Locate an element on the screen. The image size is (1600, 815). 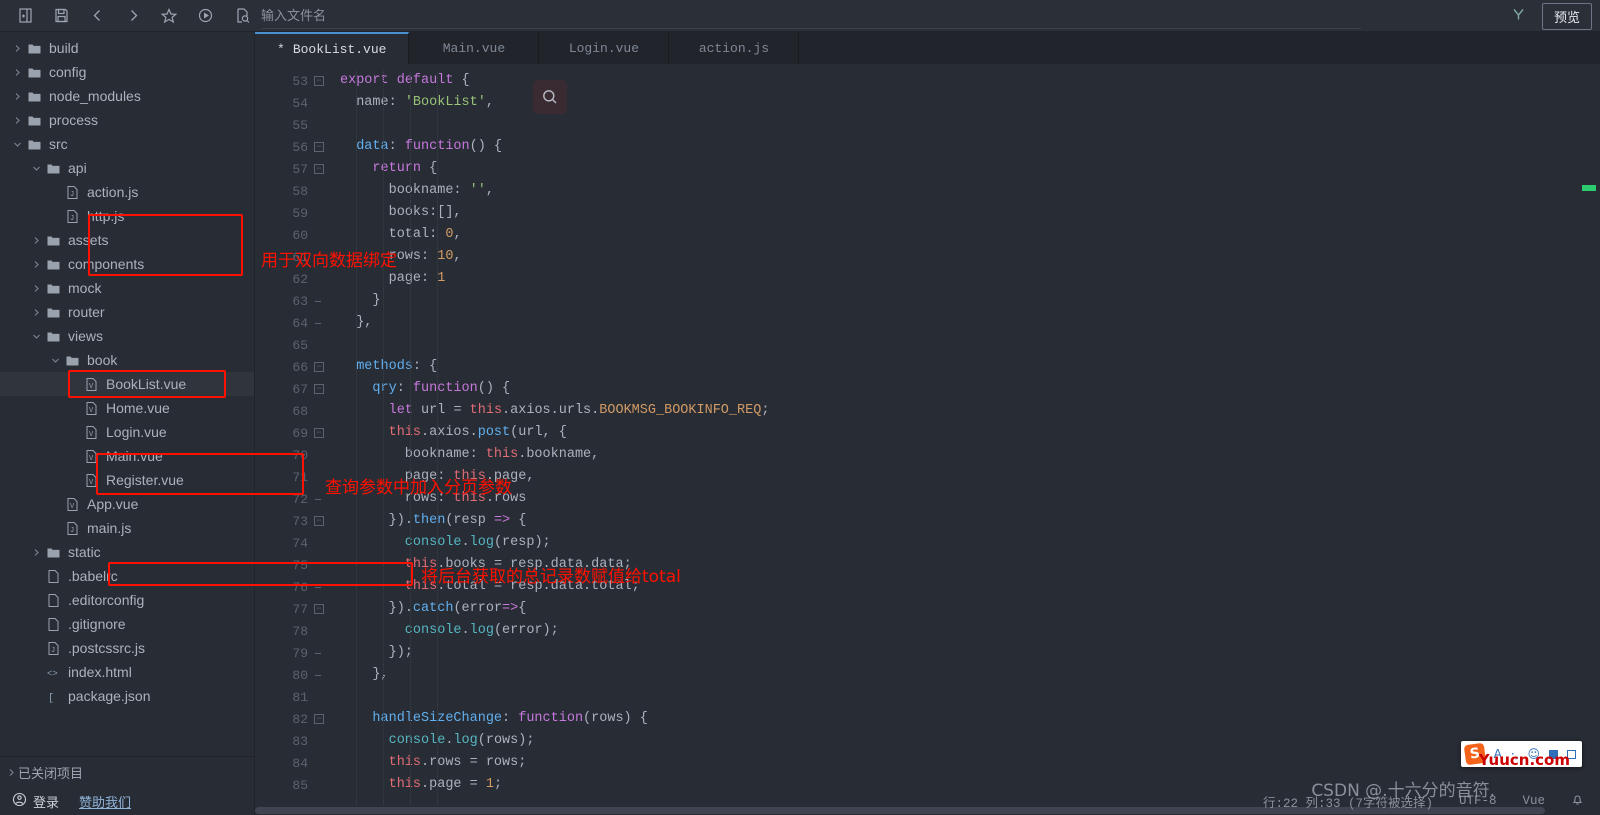
login-button: 登录 is located at coordinates (35, 801).